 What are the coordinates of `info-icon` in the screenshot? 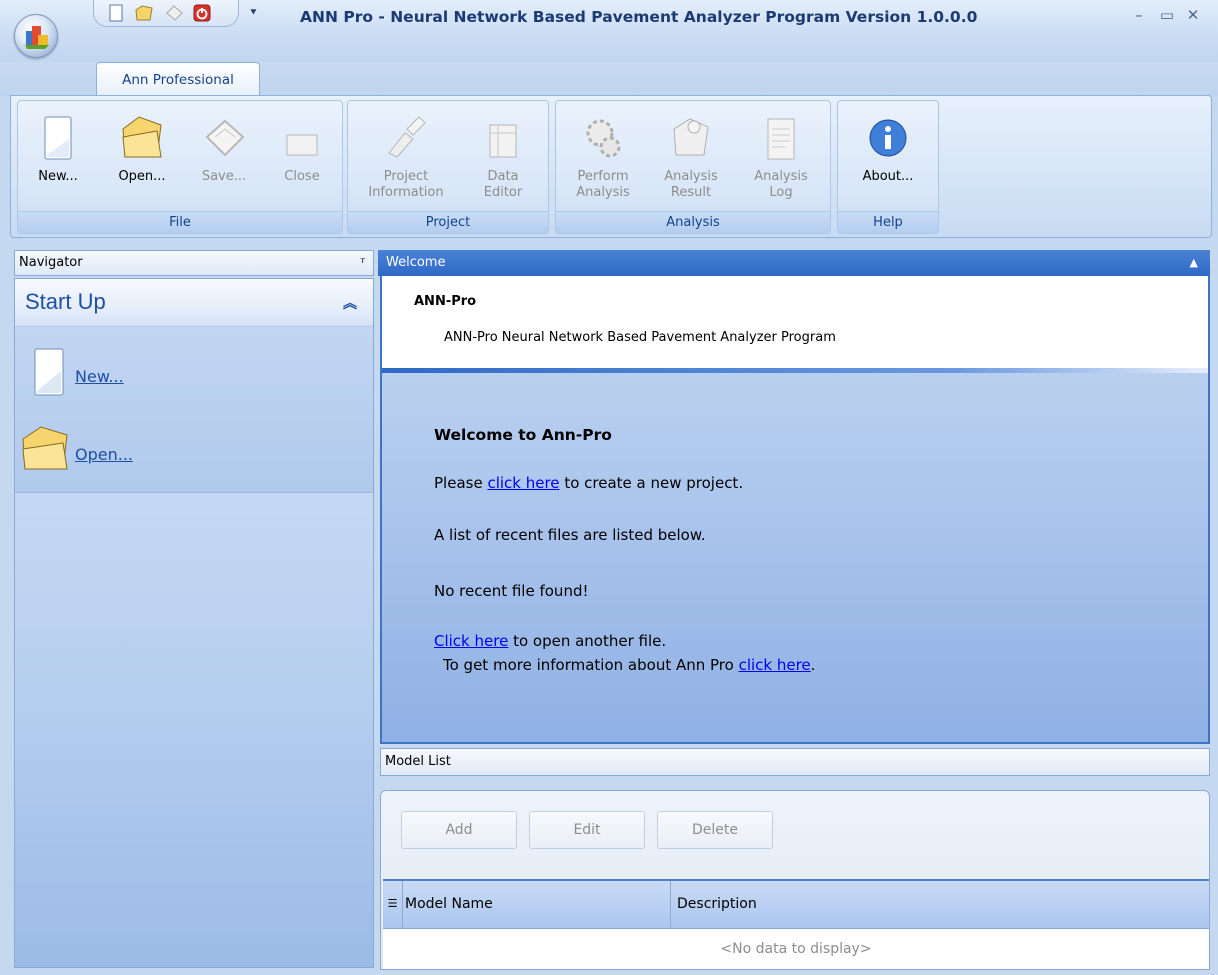 It's located at (888, 138).